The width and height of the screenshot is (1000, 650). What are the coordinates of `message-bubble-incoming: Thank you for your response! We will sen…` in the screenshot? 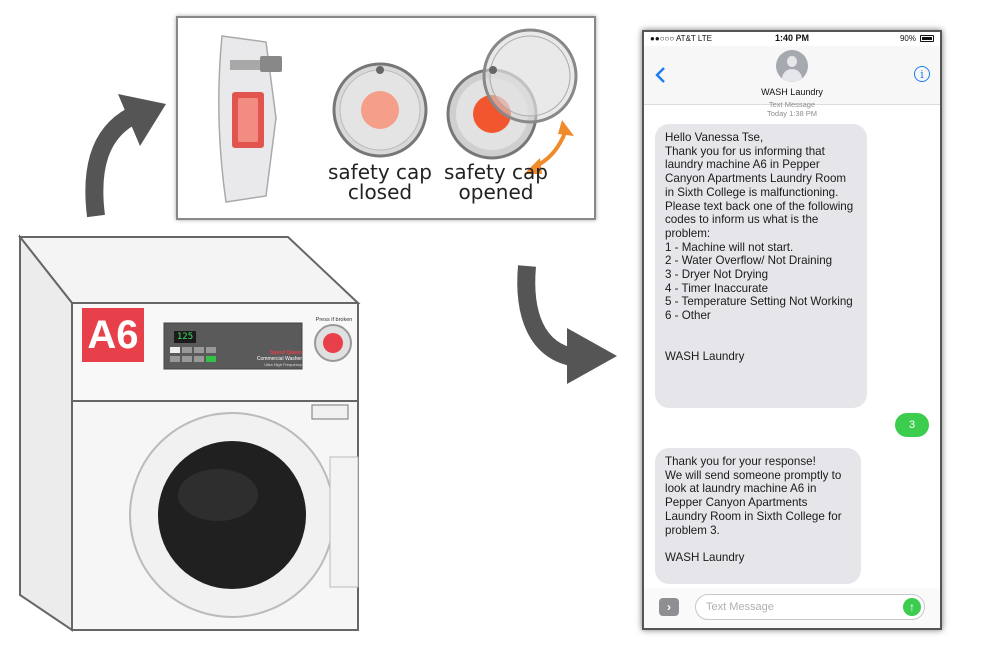 It's located at (758, 516).